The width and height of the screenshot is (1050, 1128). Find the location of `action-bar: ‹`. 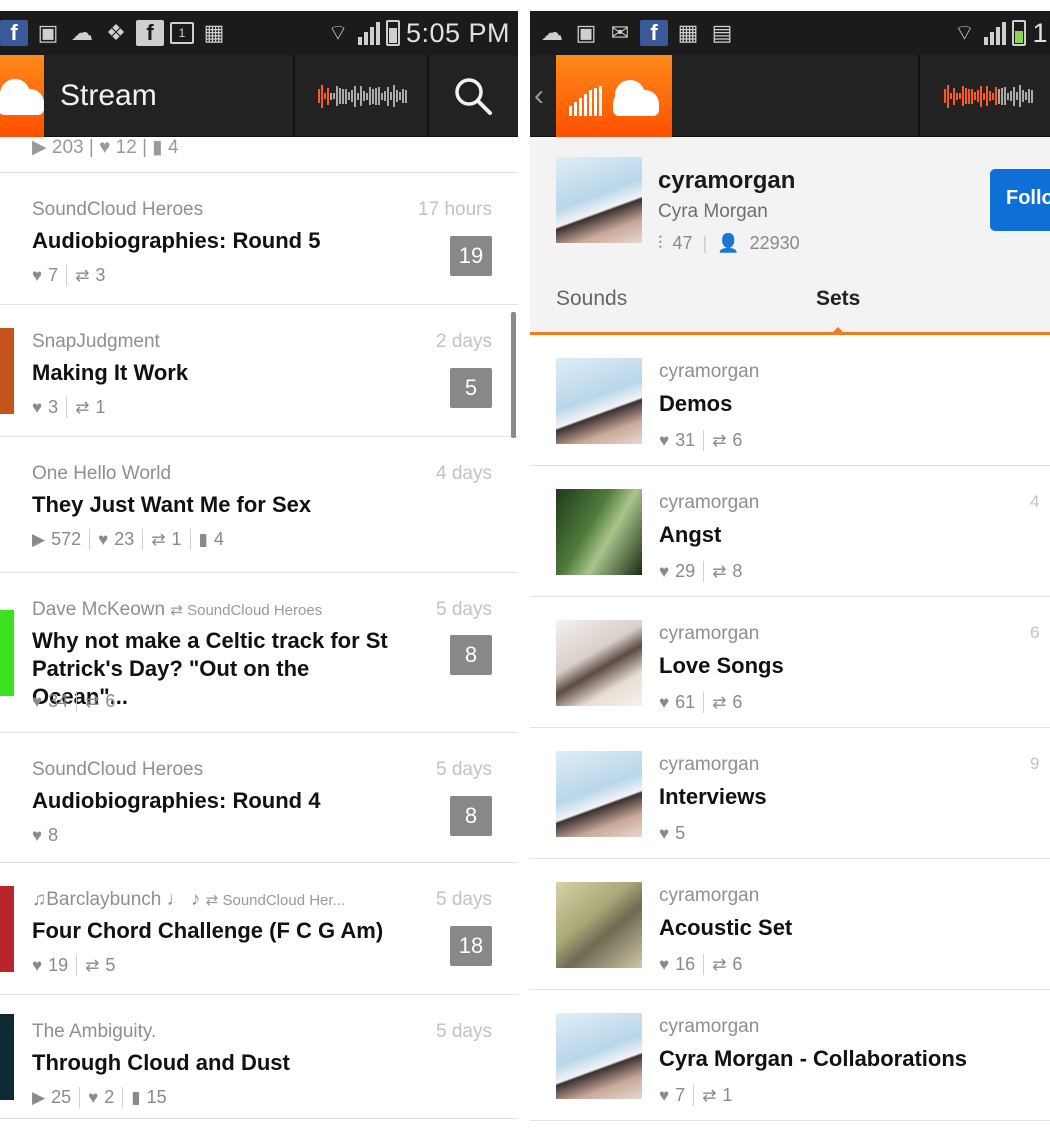

action-bar: ‹ is located at coordinates (790, 96).